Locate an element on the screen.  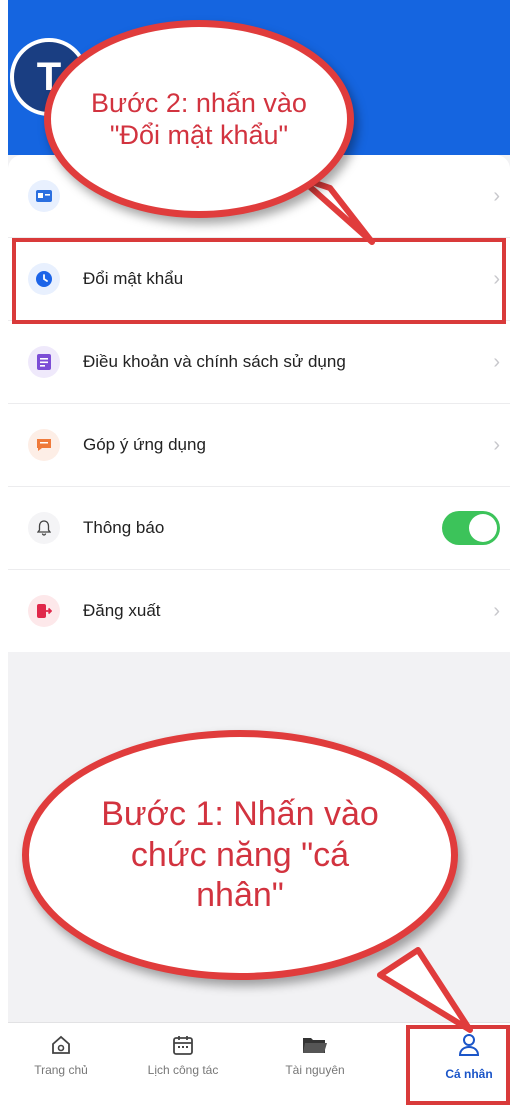
bell-icon is located at coordinates (44, 528).